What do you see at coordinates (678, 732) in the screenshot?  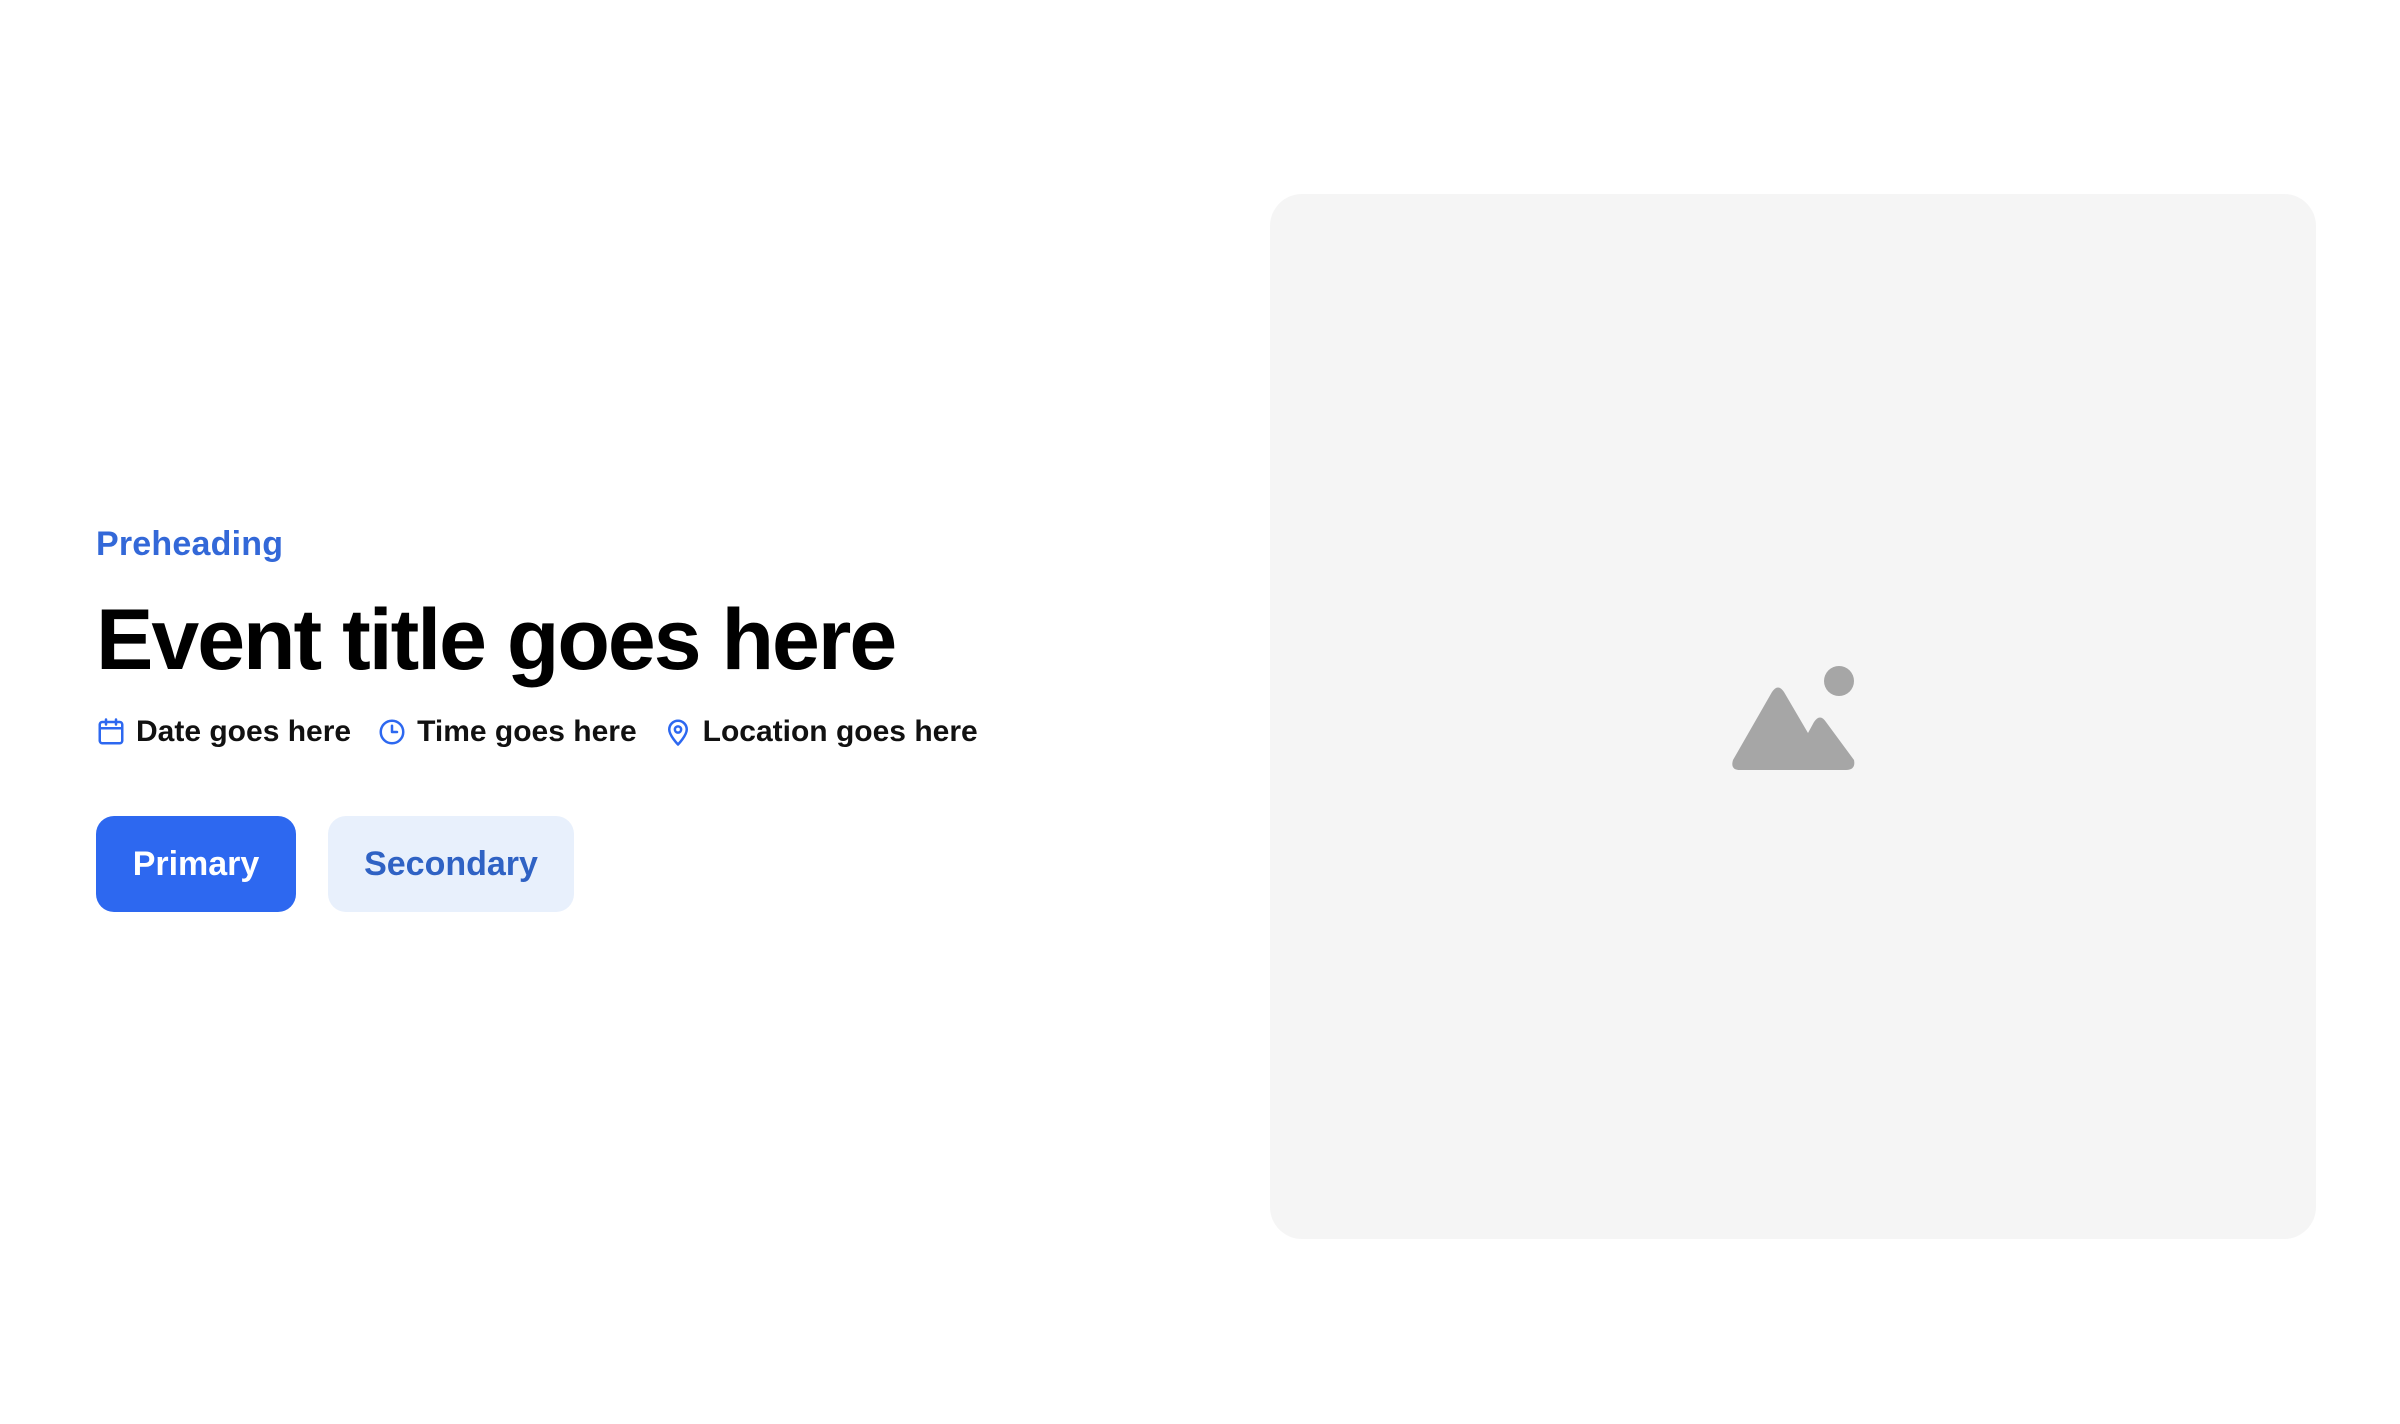 I see `map-pin-icon` at bounding box center [678, 732].